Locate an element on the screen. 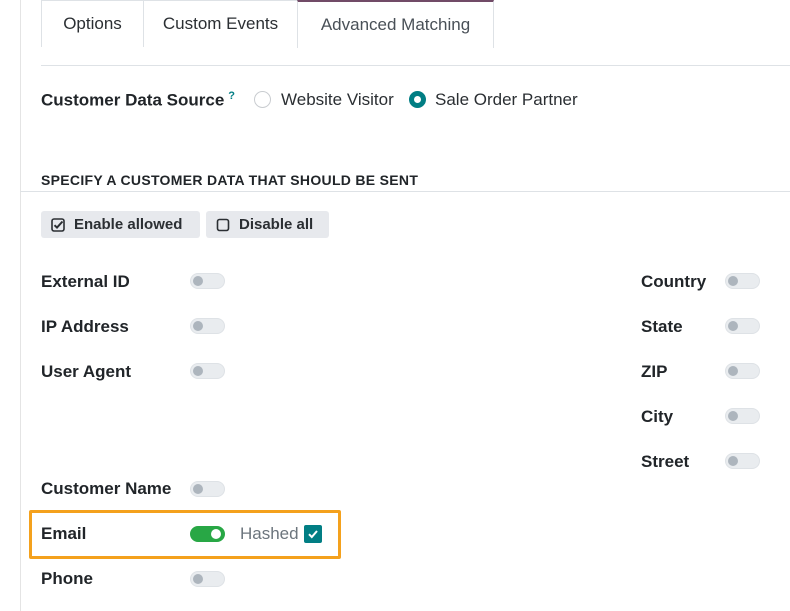 Image resolution: width=790 pixels, height=611 pixels. tab-custom-events-label: Custom Events is located at coordinates (220, 23).